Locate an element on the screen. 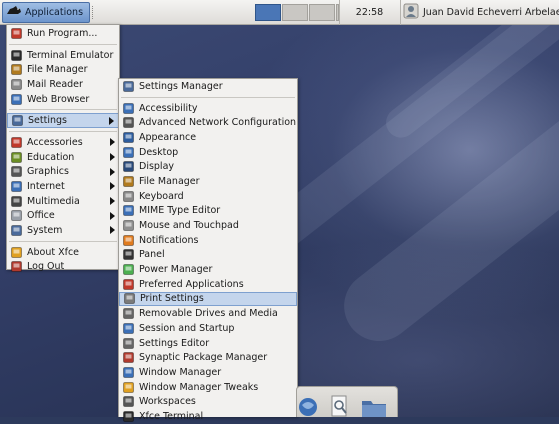  menu-item-label: Multimedia is located at coordinates (53, 201).